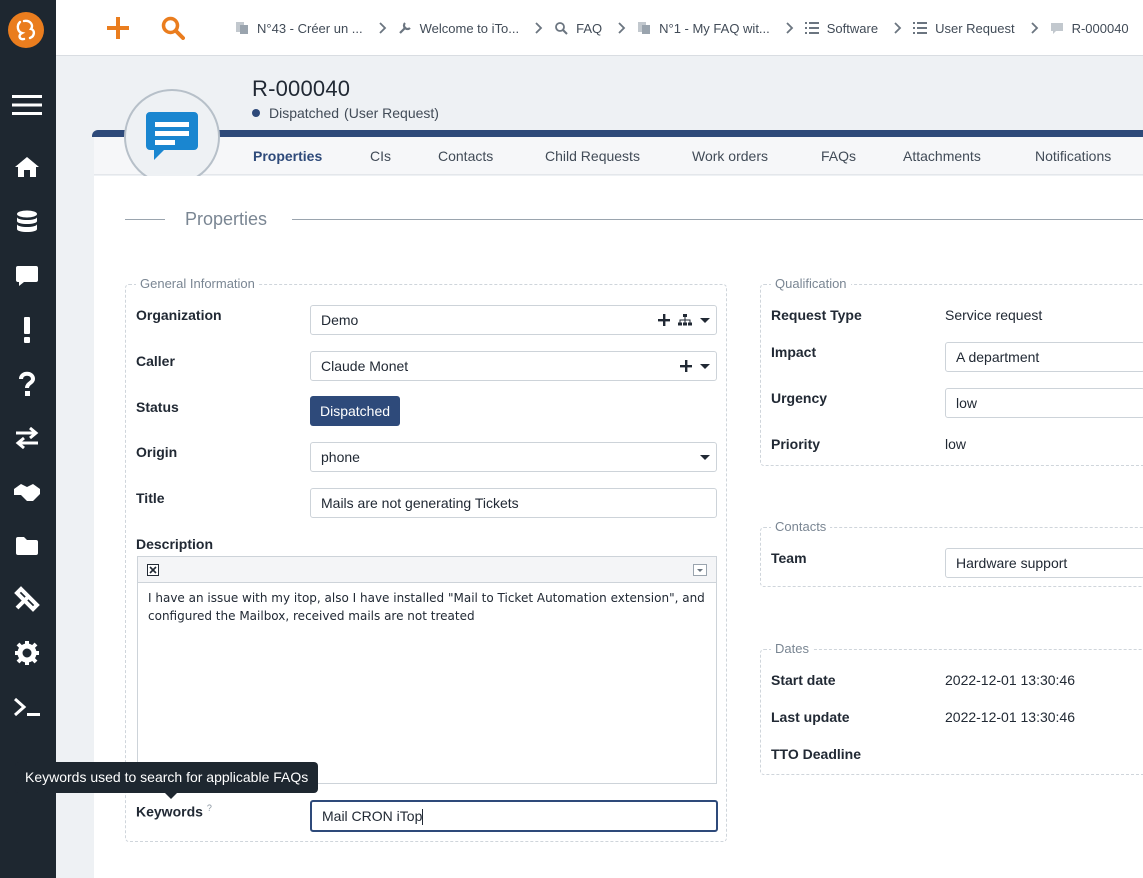 The height and width of the screenshot is (878, 1143). Describe the element at coordinates (994, 315) in the screenshot. I see `request-type-value: Service request` at that location.